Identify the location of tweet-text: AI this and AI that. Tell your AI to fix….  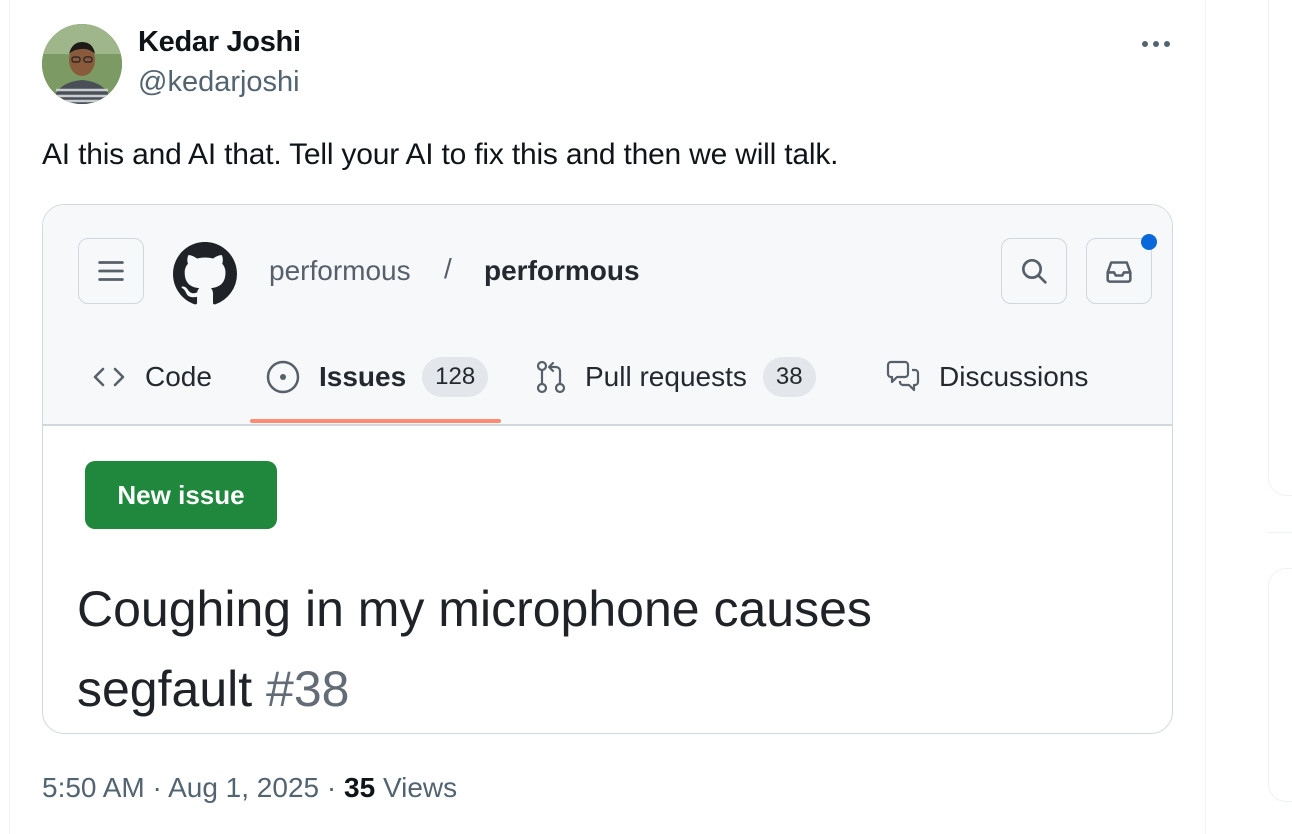
(440, 154).